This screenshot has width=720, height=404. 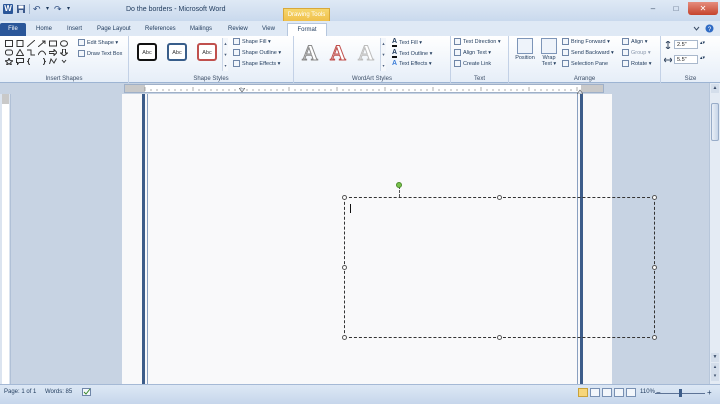 I want to click on text-outline-button: A Text Outline ▾, so click(x=412, y=53).